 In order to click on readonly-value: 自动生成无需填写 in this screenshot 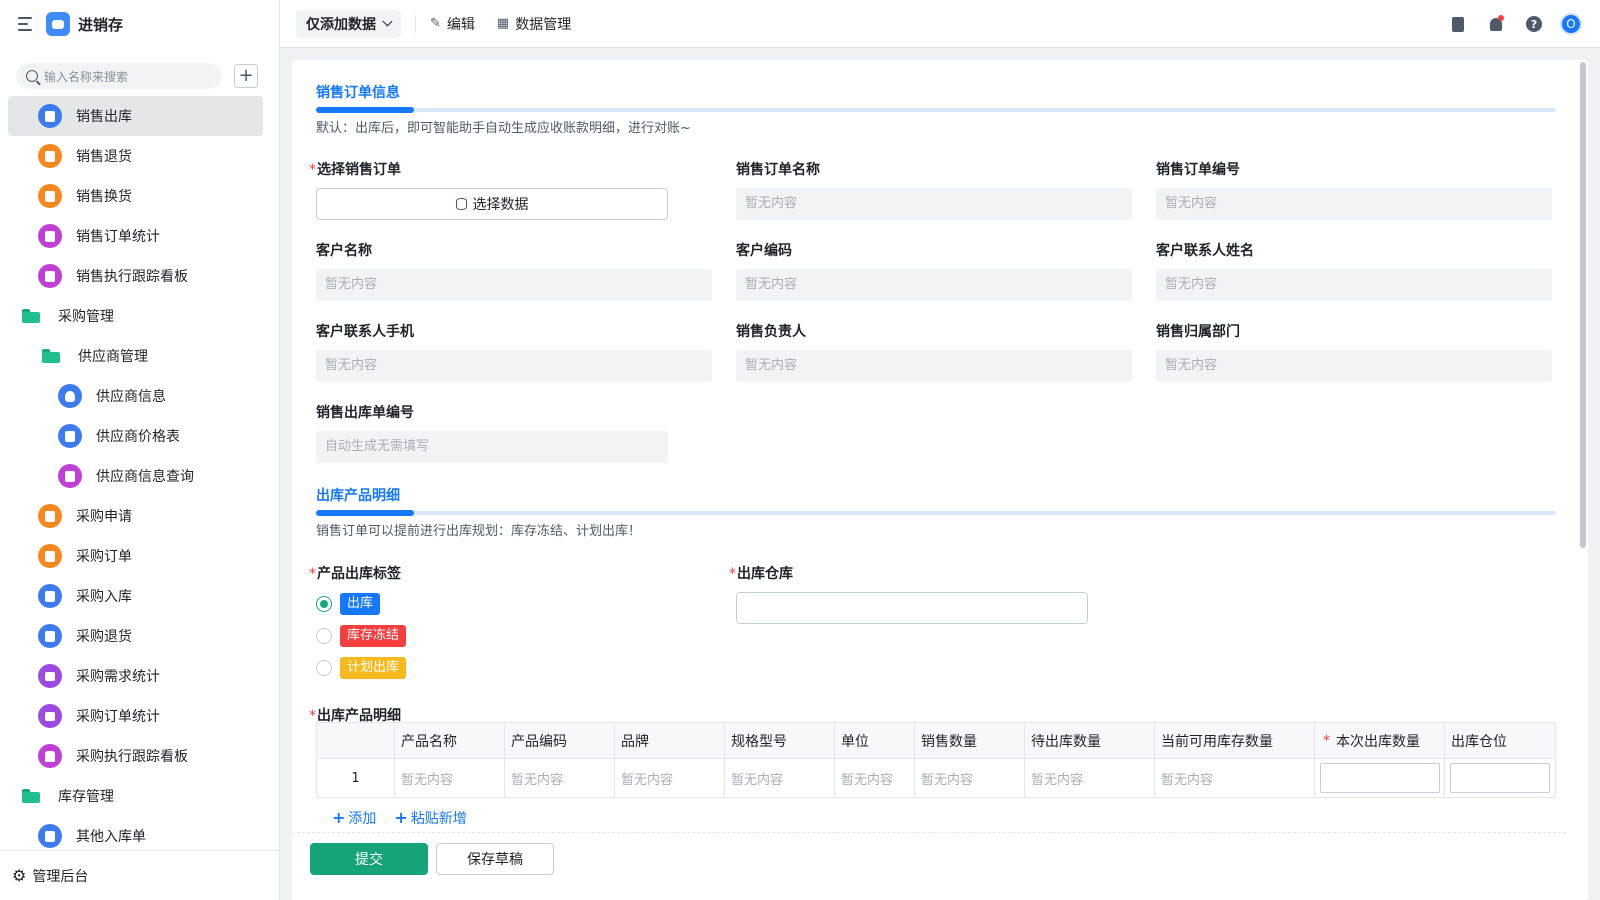, I will do `click(492, 447)`.